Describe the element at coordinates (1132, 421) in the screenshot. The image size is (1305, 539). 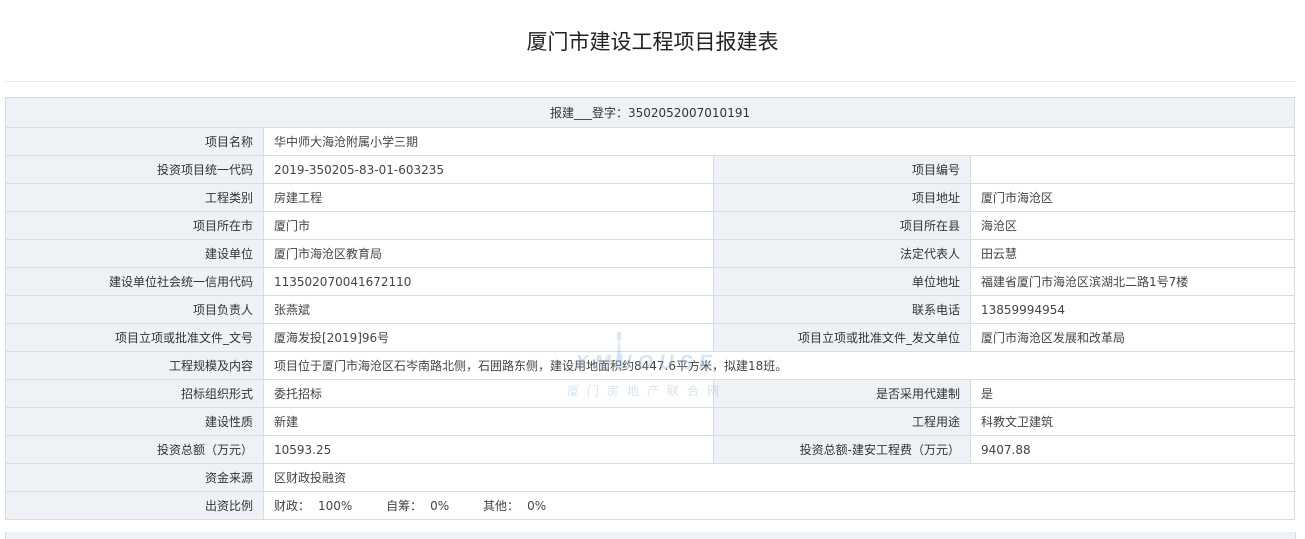
I see `usage-value: 科教文卫建筑` at that location.